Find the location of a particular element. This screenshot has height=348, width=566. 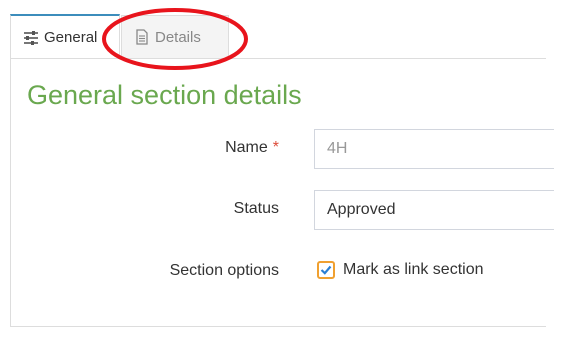

tab-general-label: General is located at coordinates (71, 37).